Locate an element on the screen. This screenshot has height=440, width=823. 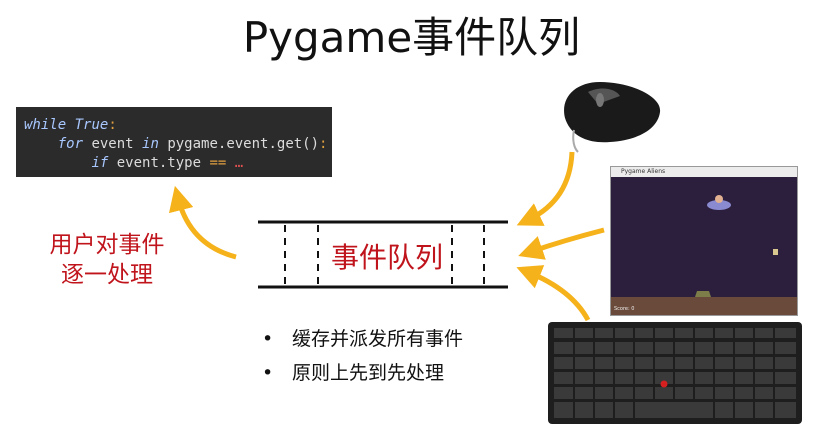
game-floor is located at coordinates (704, 306).